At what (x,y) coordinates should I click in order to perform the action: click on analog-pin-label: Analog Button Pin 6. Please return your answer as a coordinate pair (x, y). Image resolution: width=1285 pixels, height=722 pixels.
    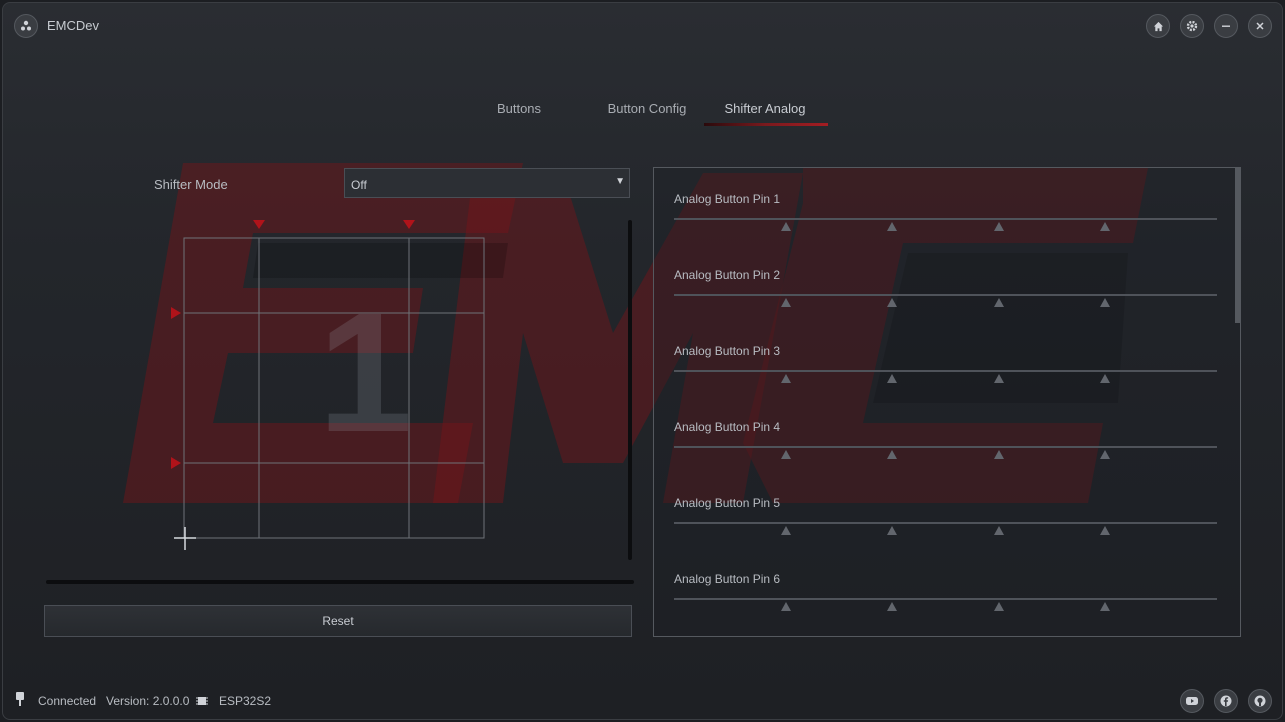
    Looking at the image, I should click on (727, 579).